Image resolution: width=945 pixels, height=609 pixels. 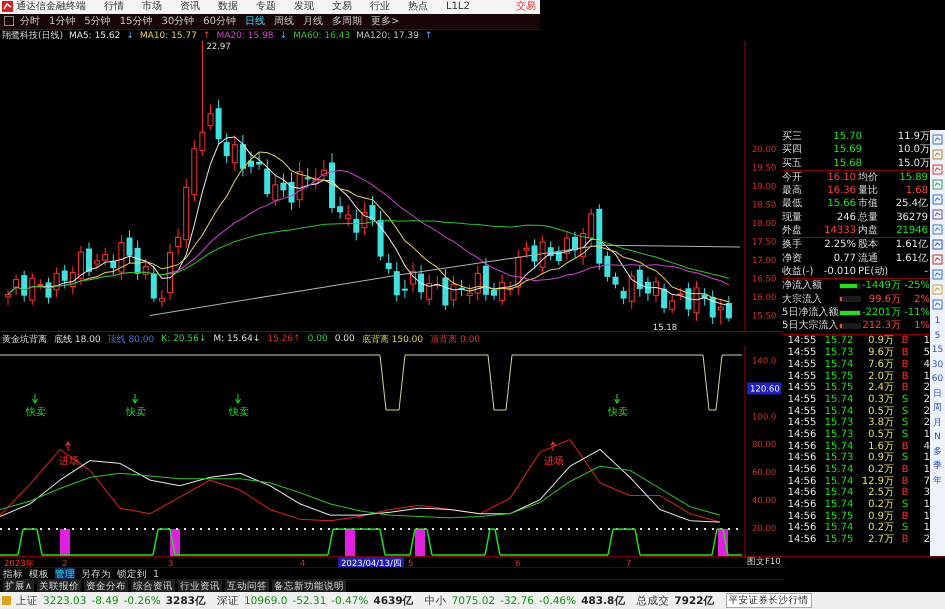 What do you see at coordinates (97, 21) in the screenshot?
I see `period-tab: 5分钟` at bounding box center [97, 21].